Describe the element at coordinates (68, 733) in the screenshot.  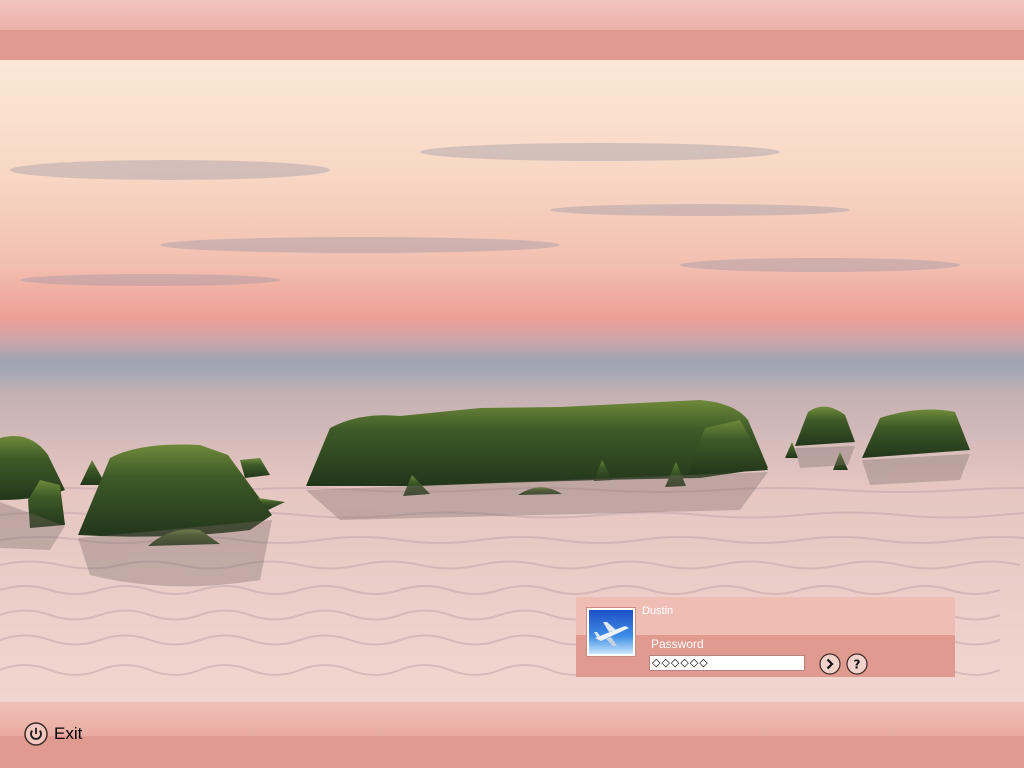
I see `exit-label: Exit` at that location.